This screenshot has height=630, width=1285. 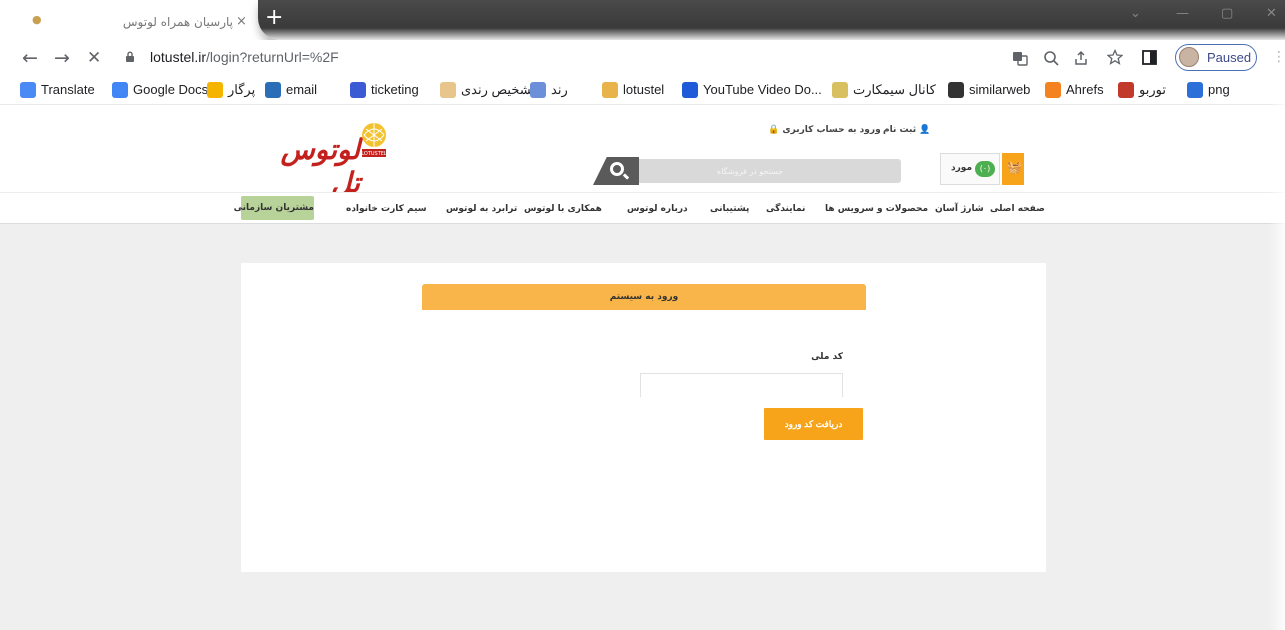 What do you see at coordinates (273, 90) in the screenshot?
I see `email-icon` at bounding box center [273, 90].